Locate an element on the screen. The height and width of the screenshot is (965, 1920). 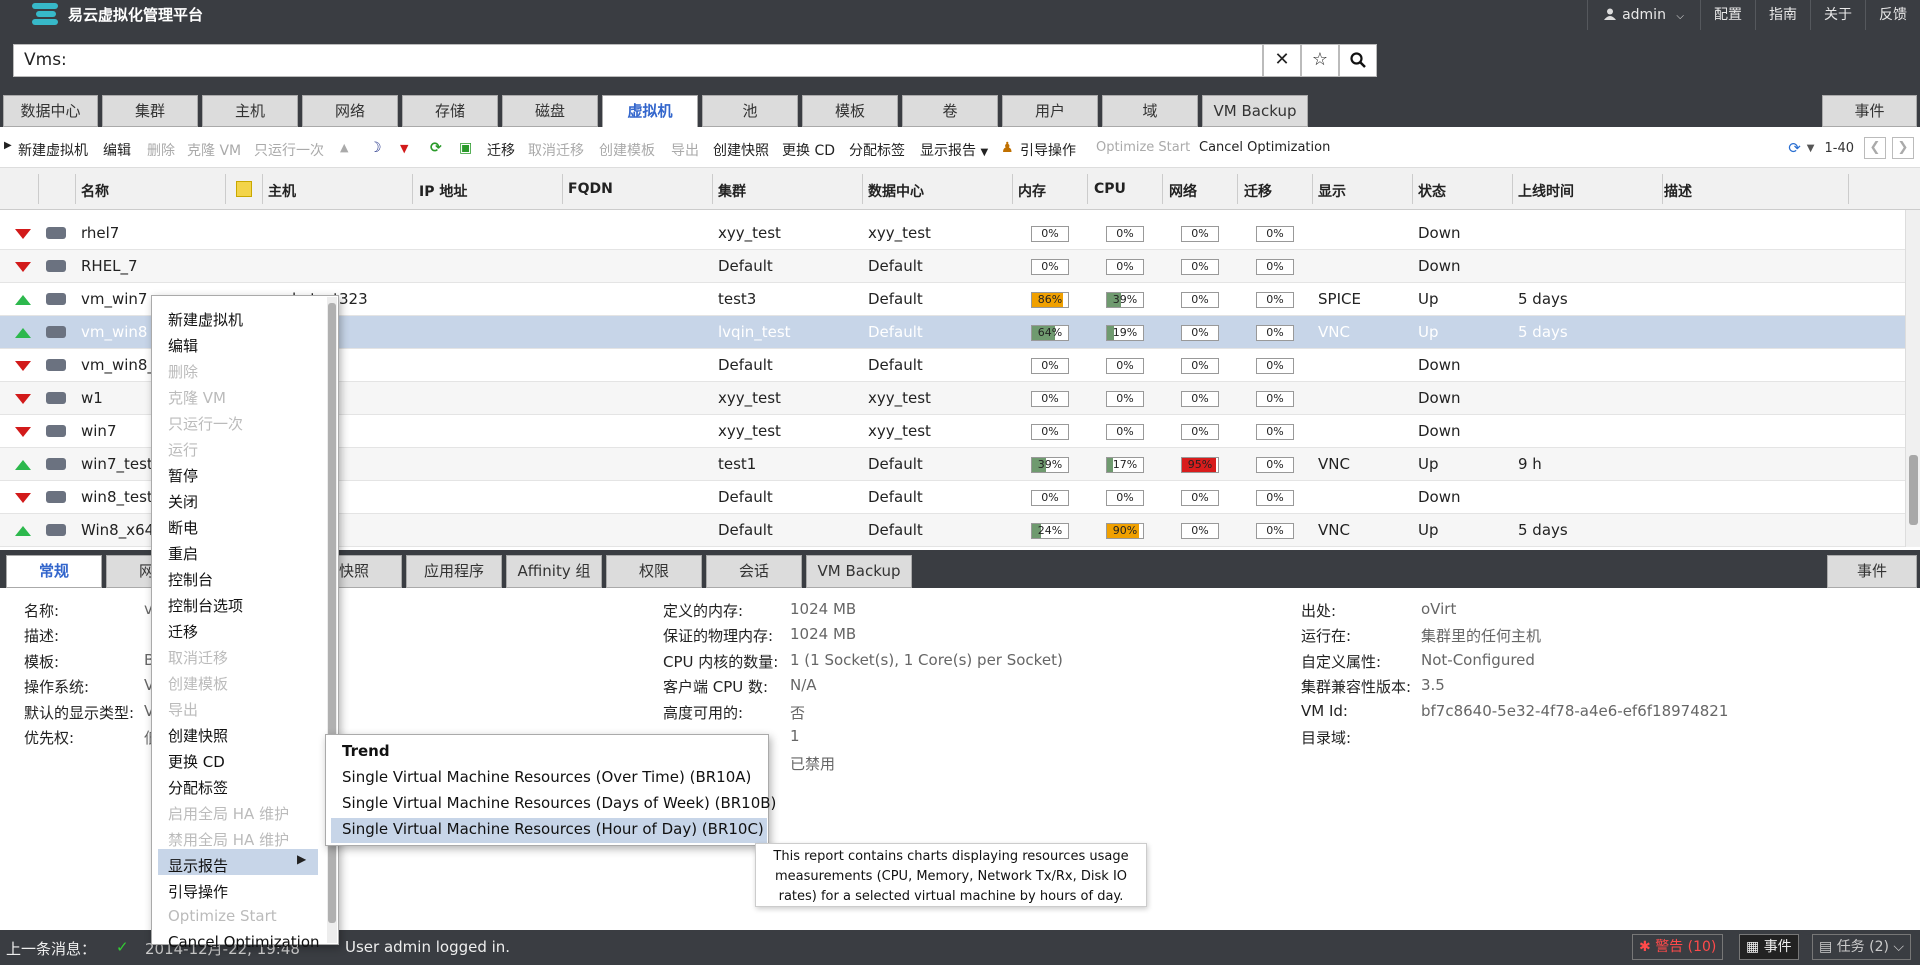
tab-events: 事件 is located at coordinates (1869, 111).